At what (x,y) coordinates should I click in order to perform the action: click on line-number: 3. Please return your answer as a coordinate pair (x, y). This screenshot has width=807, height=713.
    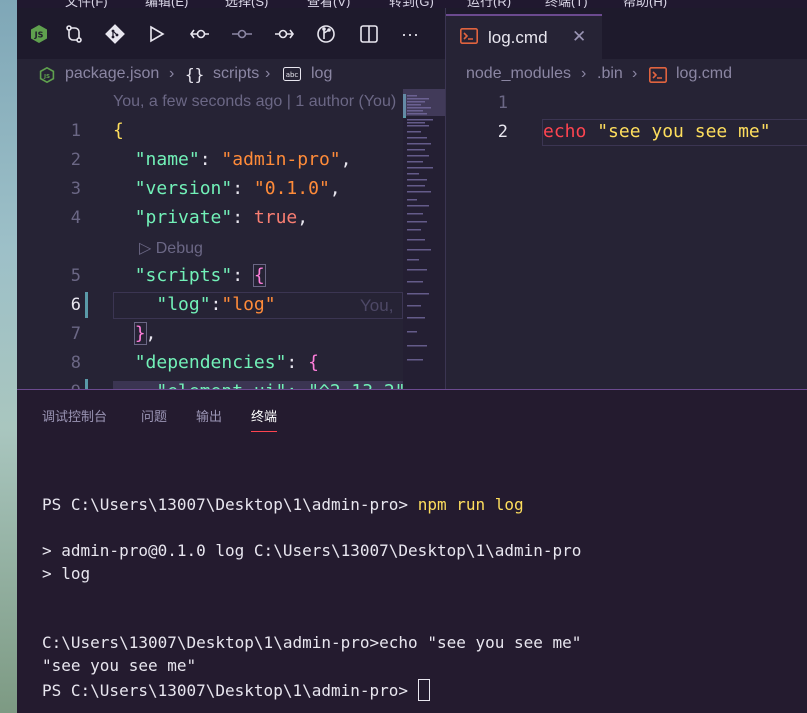
    Looking at the image, I should click on (75, 189).